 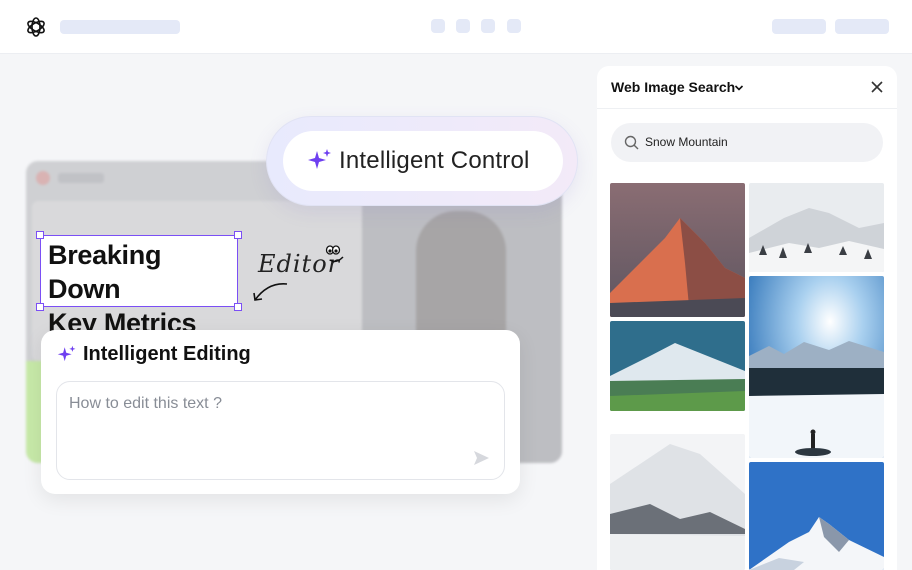 I want to click on top-bar, so click(x=456, y=27).